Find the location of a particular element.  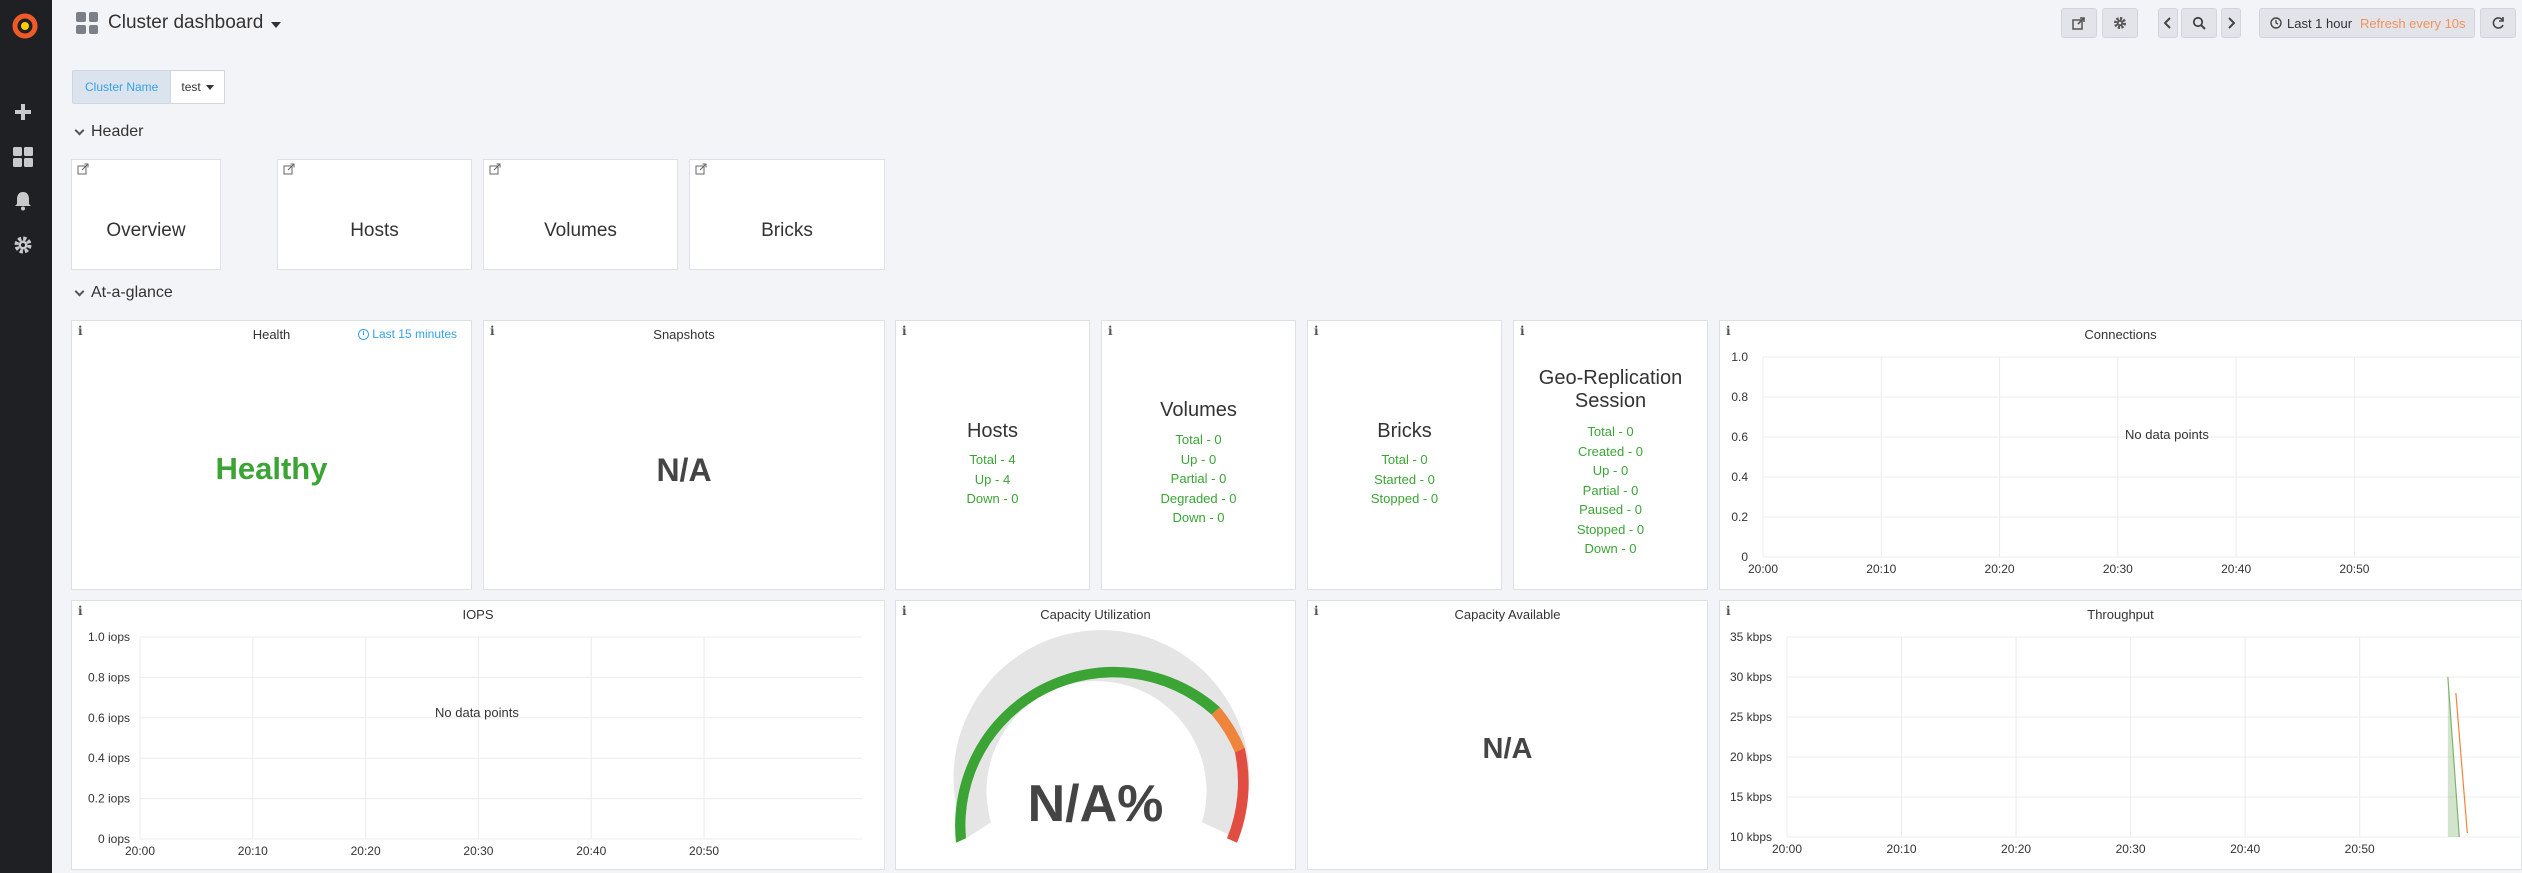

chevron-left-icon is located at coordinates (2167, 23).